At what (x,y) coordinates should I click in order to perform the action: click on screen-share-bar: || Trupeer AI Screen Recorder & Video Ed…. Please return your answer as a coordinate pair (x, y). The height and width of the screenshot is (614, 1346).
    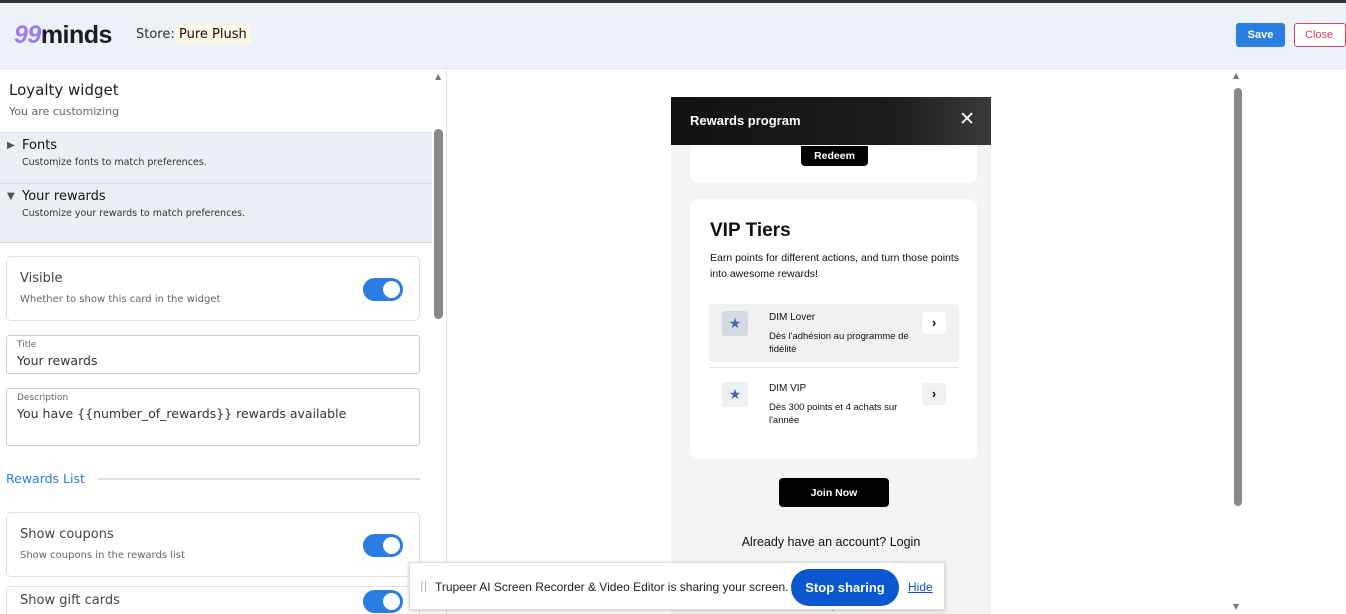
    Looking at the image, I should click on (677, 586).